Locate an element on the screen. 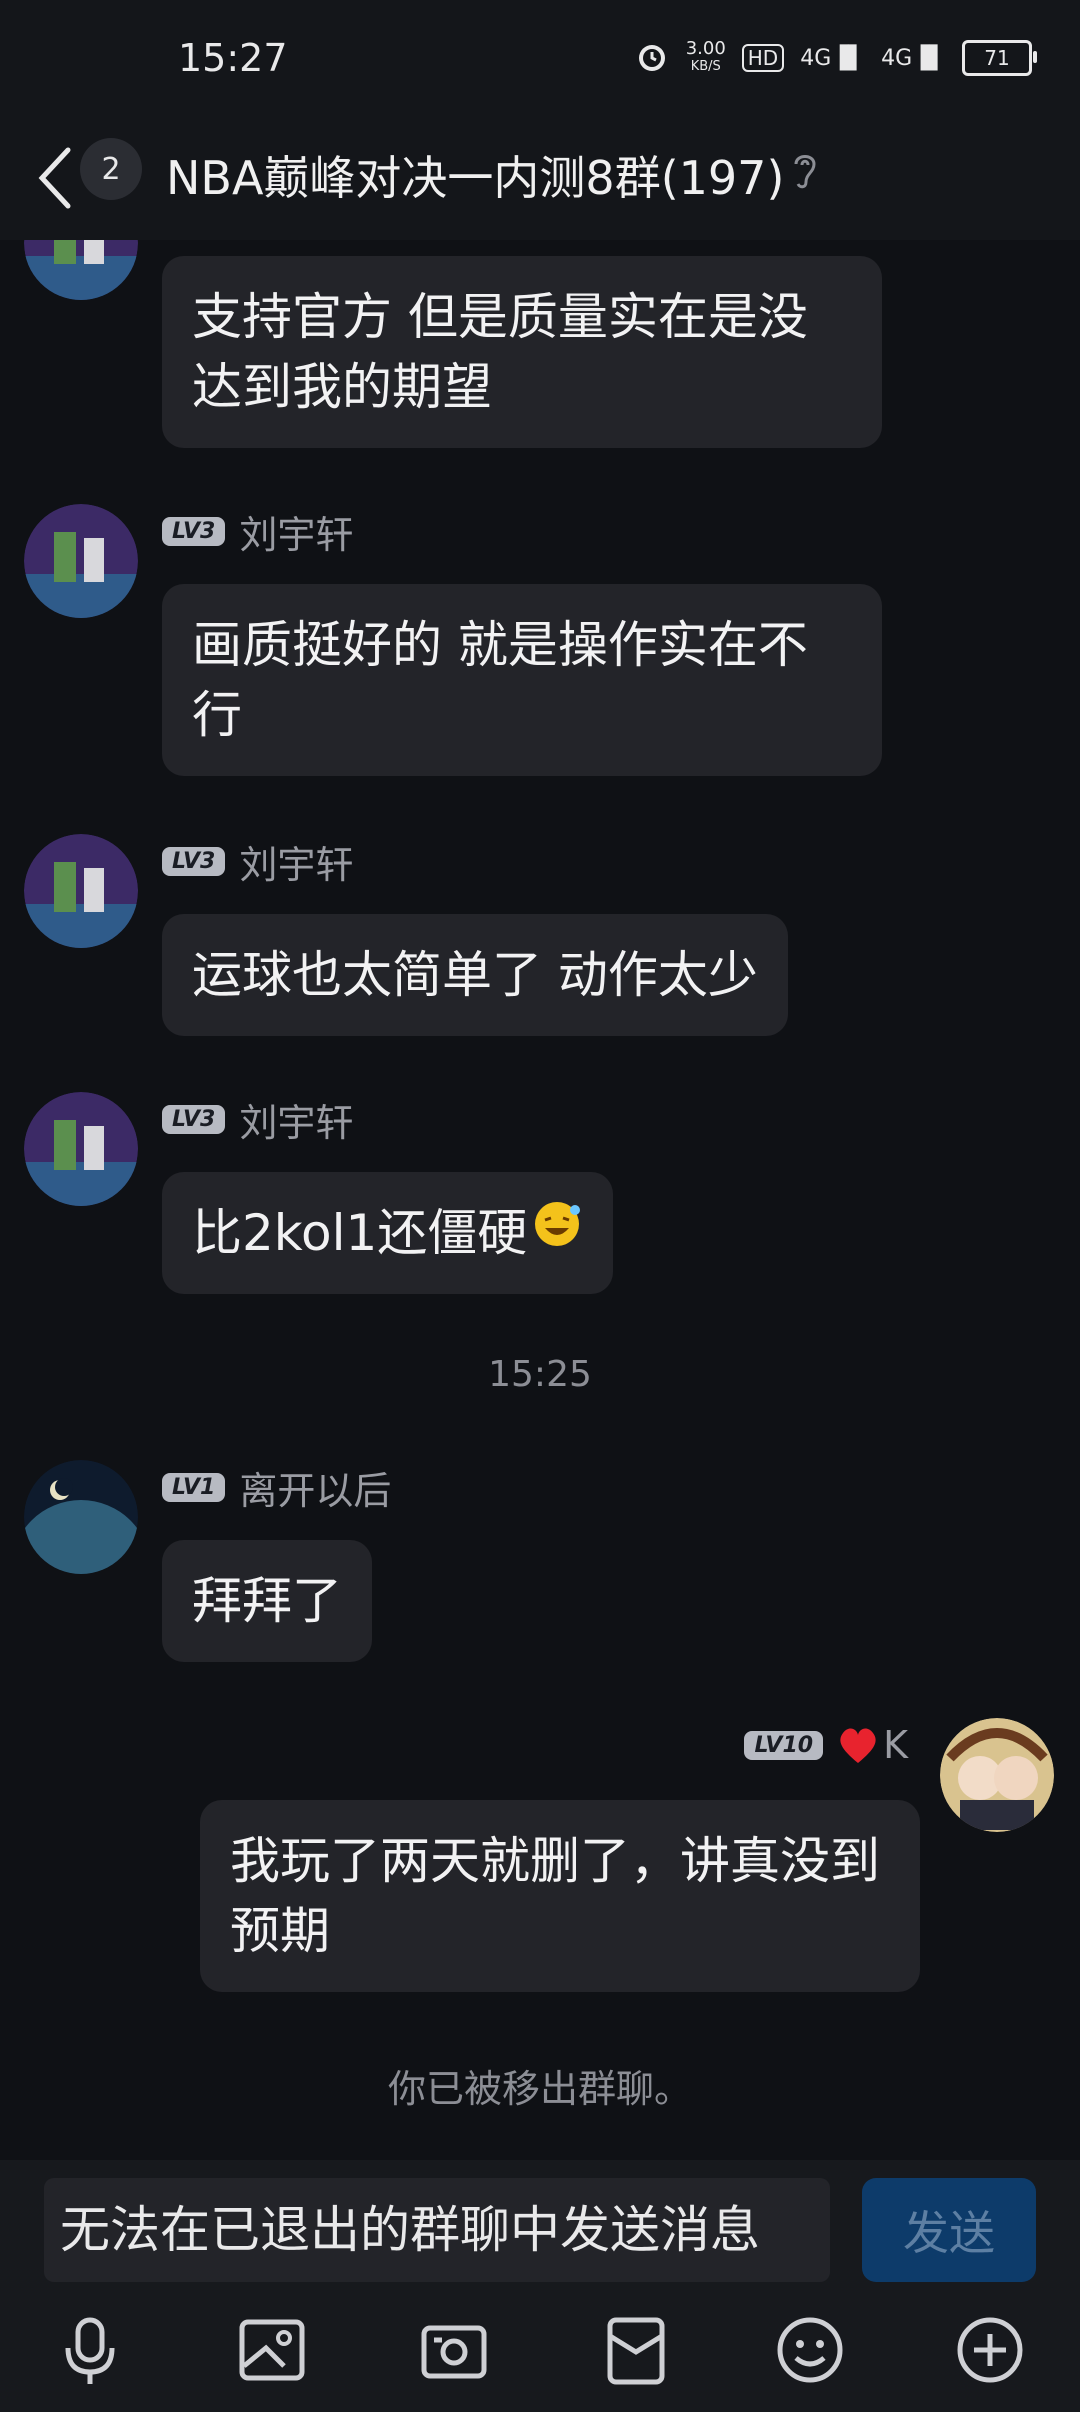 Image resolution: width=1080 pixels, height=2412 pixels. network-speed: 3.00 KB/S is located at coordinates (706, 58).